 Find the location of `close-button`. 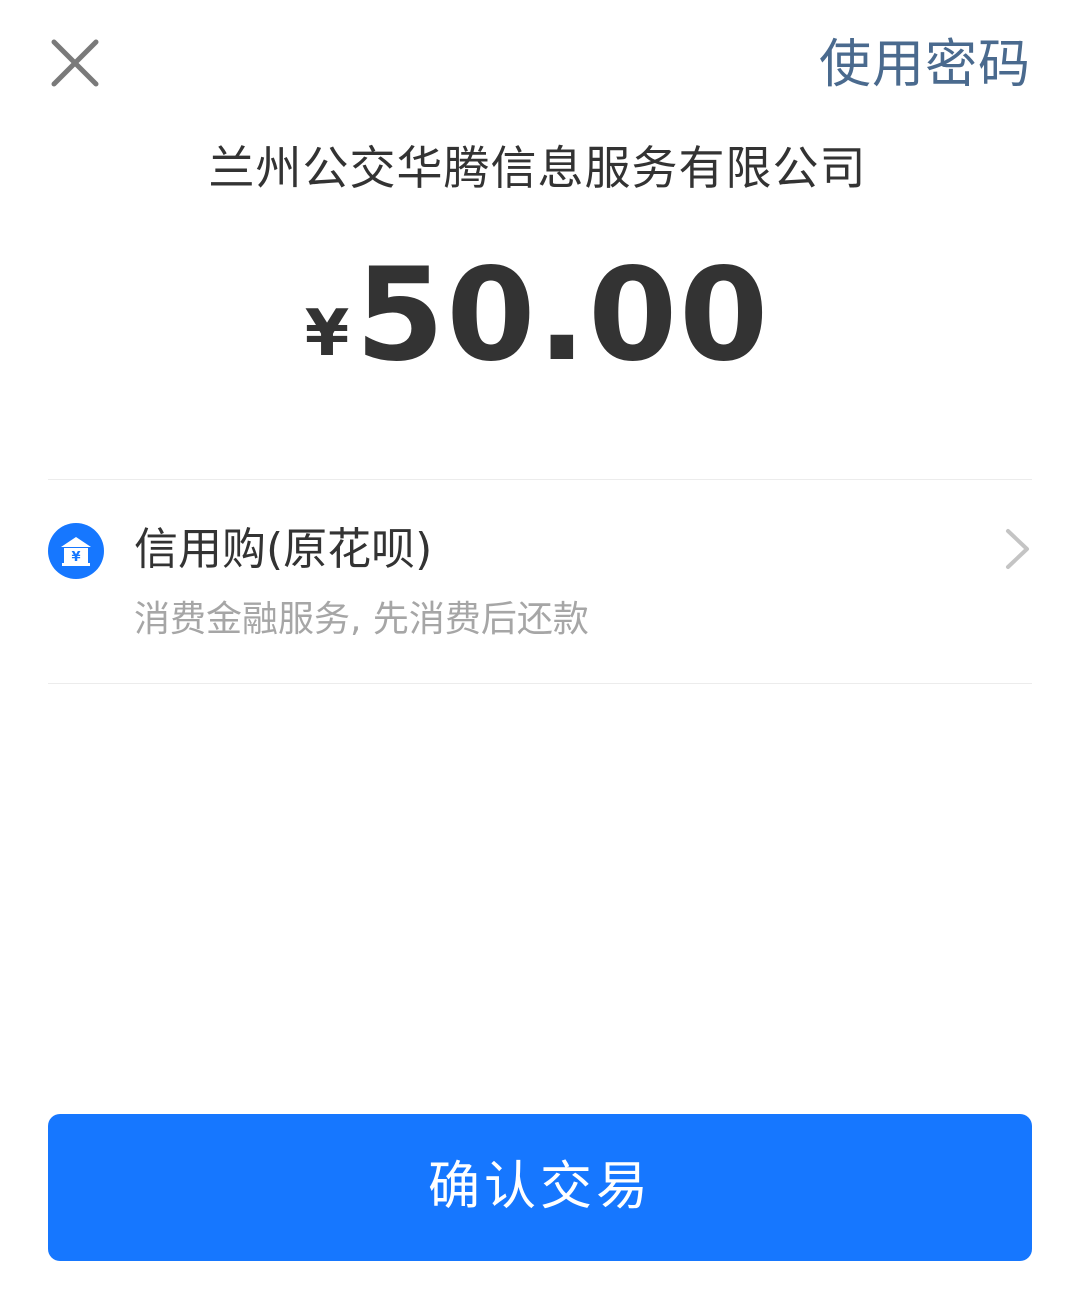

close-button is located at coordinates (75, 63).